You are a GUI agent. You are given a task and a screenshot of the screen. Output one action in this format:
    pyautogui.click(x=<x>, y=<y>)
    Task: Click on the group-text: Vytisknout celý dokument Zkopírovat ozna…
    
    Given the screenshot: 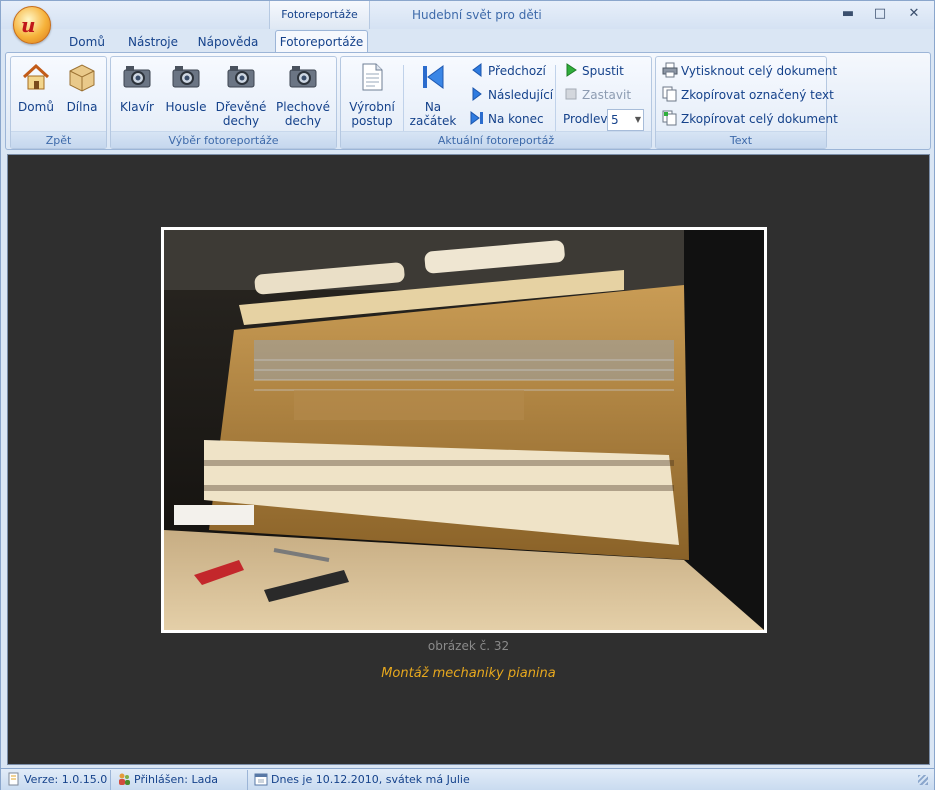 What is the action you would take?
    pyautogui.click(x=746, y=102)
    